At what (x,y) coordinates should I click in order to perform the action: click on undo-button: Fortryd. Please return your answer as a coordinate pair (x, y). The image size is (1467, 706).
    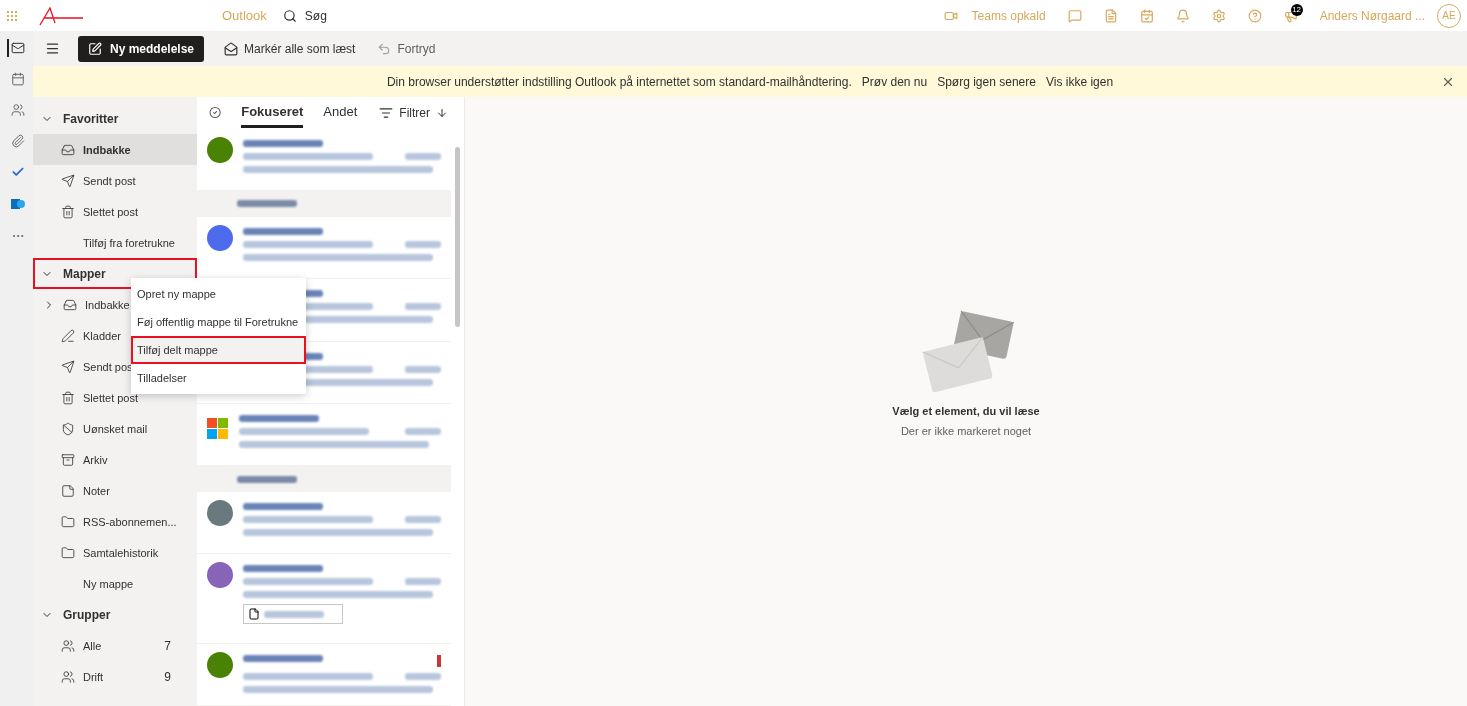
    Looking at the image, I should click on (406, 48).